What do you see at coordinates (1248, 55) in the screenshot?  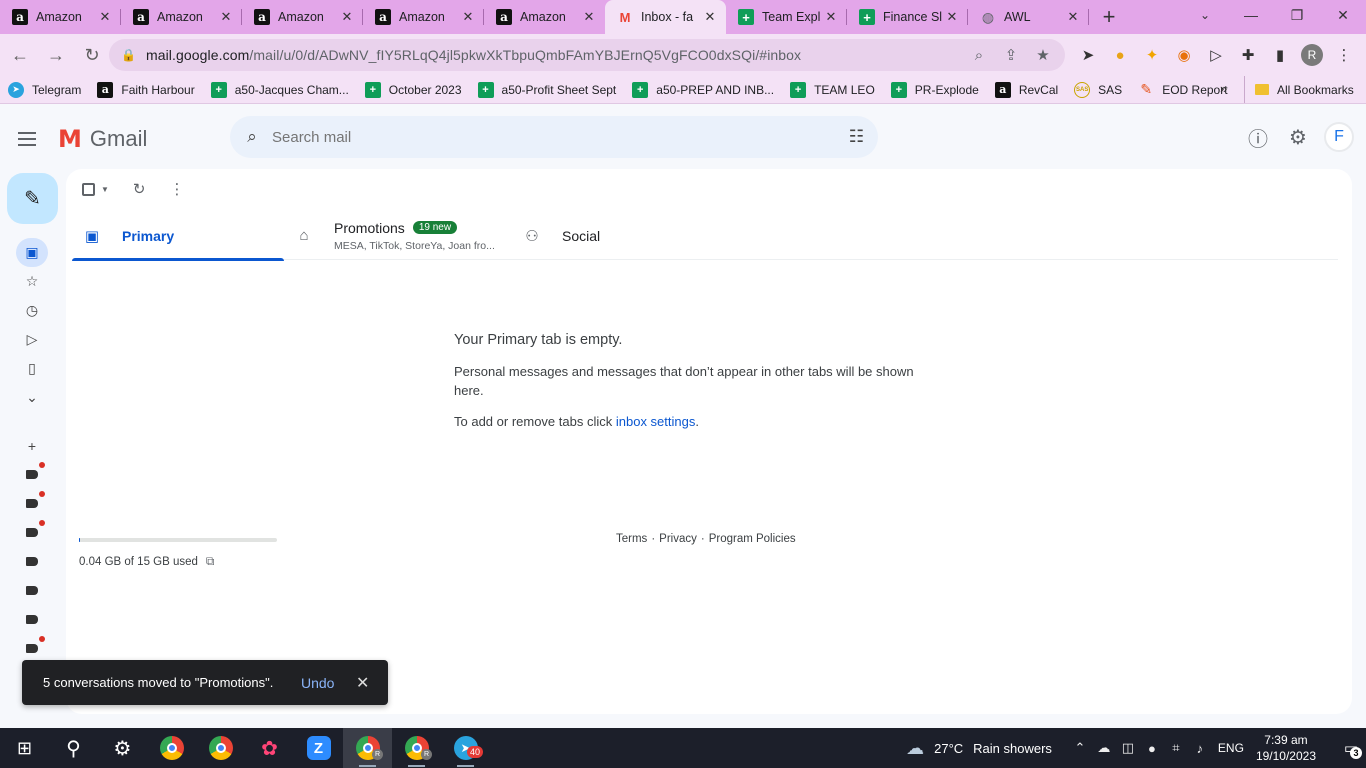 I see `extensions-puzzle-icon: ✚` at bounding box center [1248, 55].